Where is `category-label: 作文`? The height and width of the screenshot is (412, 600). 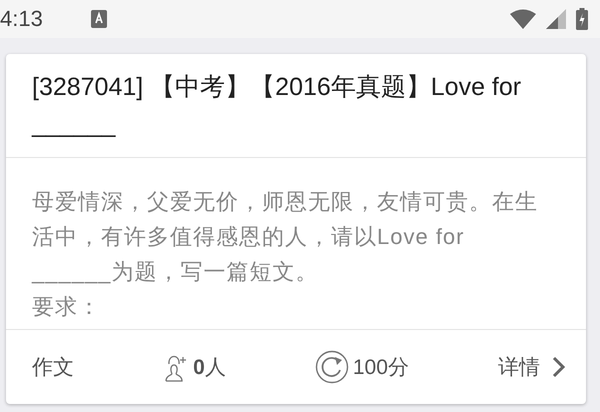 category-label: 作文 is located at coordinates (53, 368).